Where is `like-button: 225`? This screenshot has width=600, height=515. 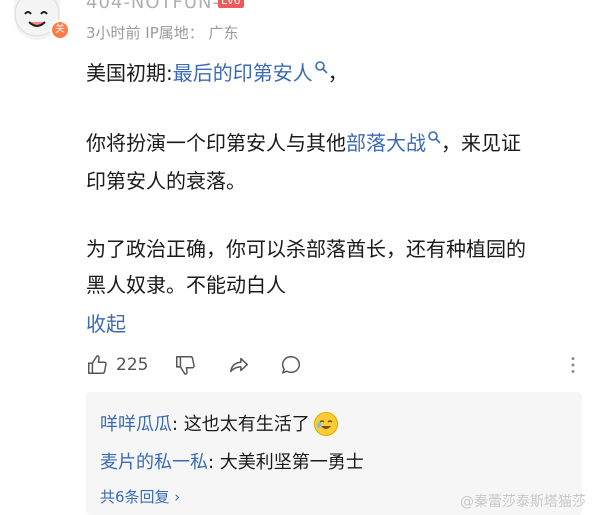 like-button: 225 is located at coordinates (117, 365).